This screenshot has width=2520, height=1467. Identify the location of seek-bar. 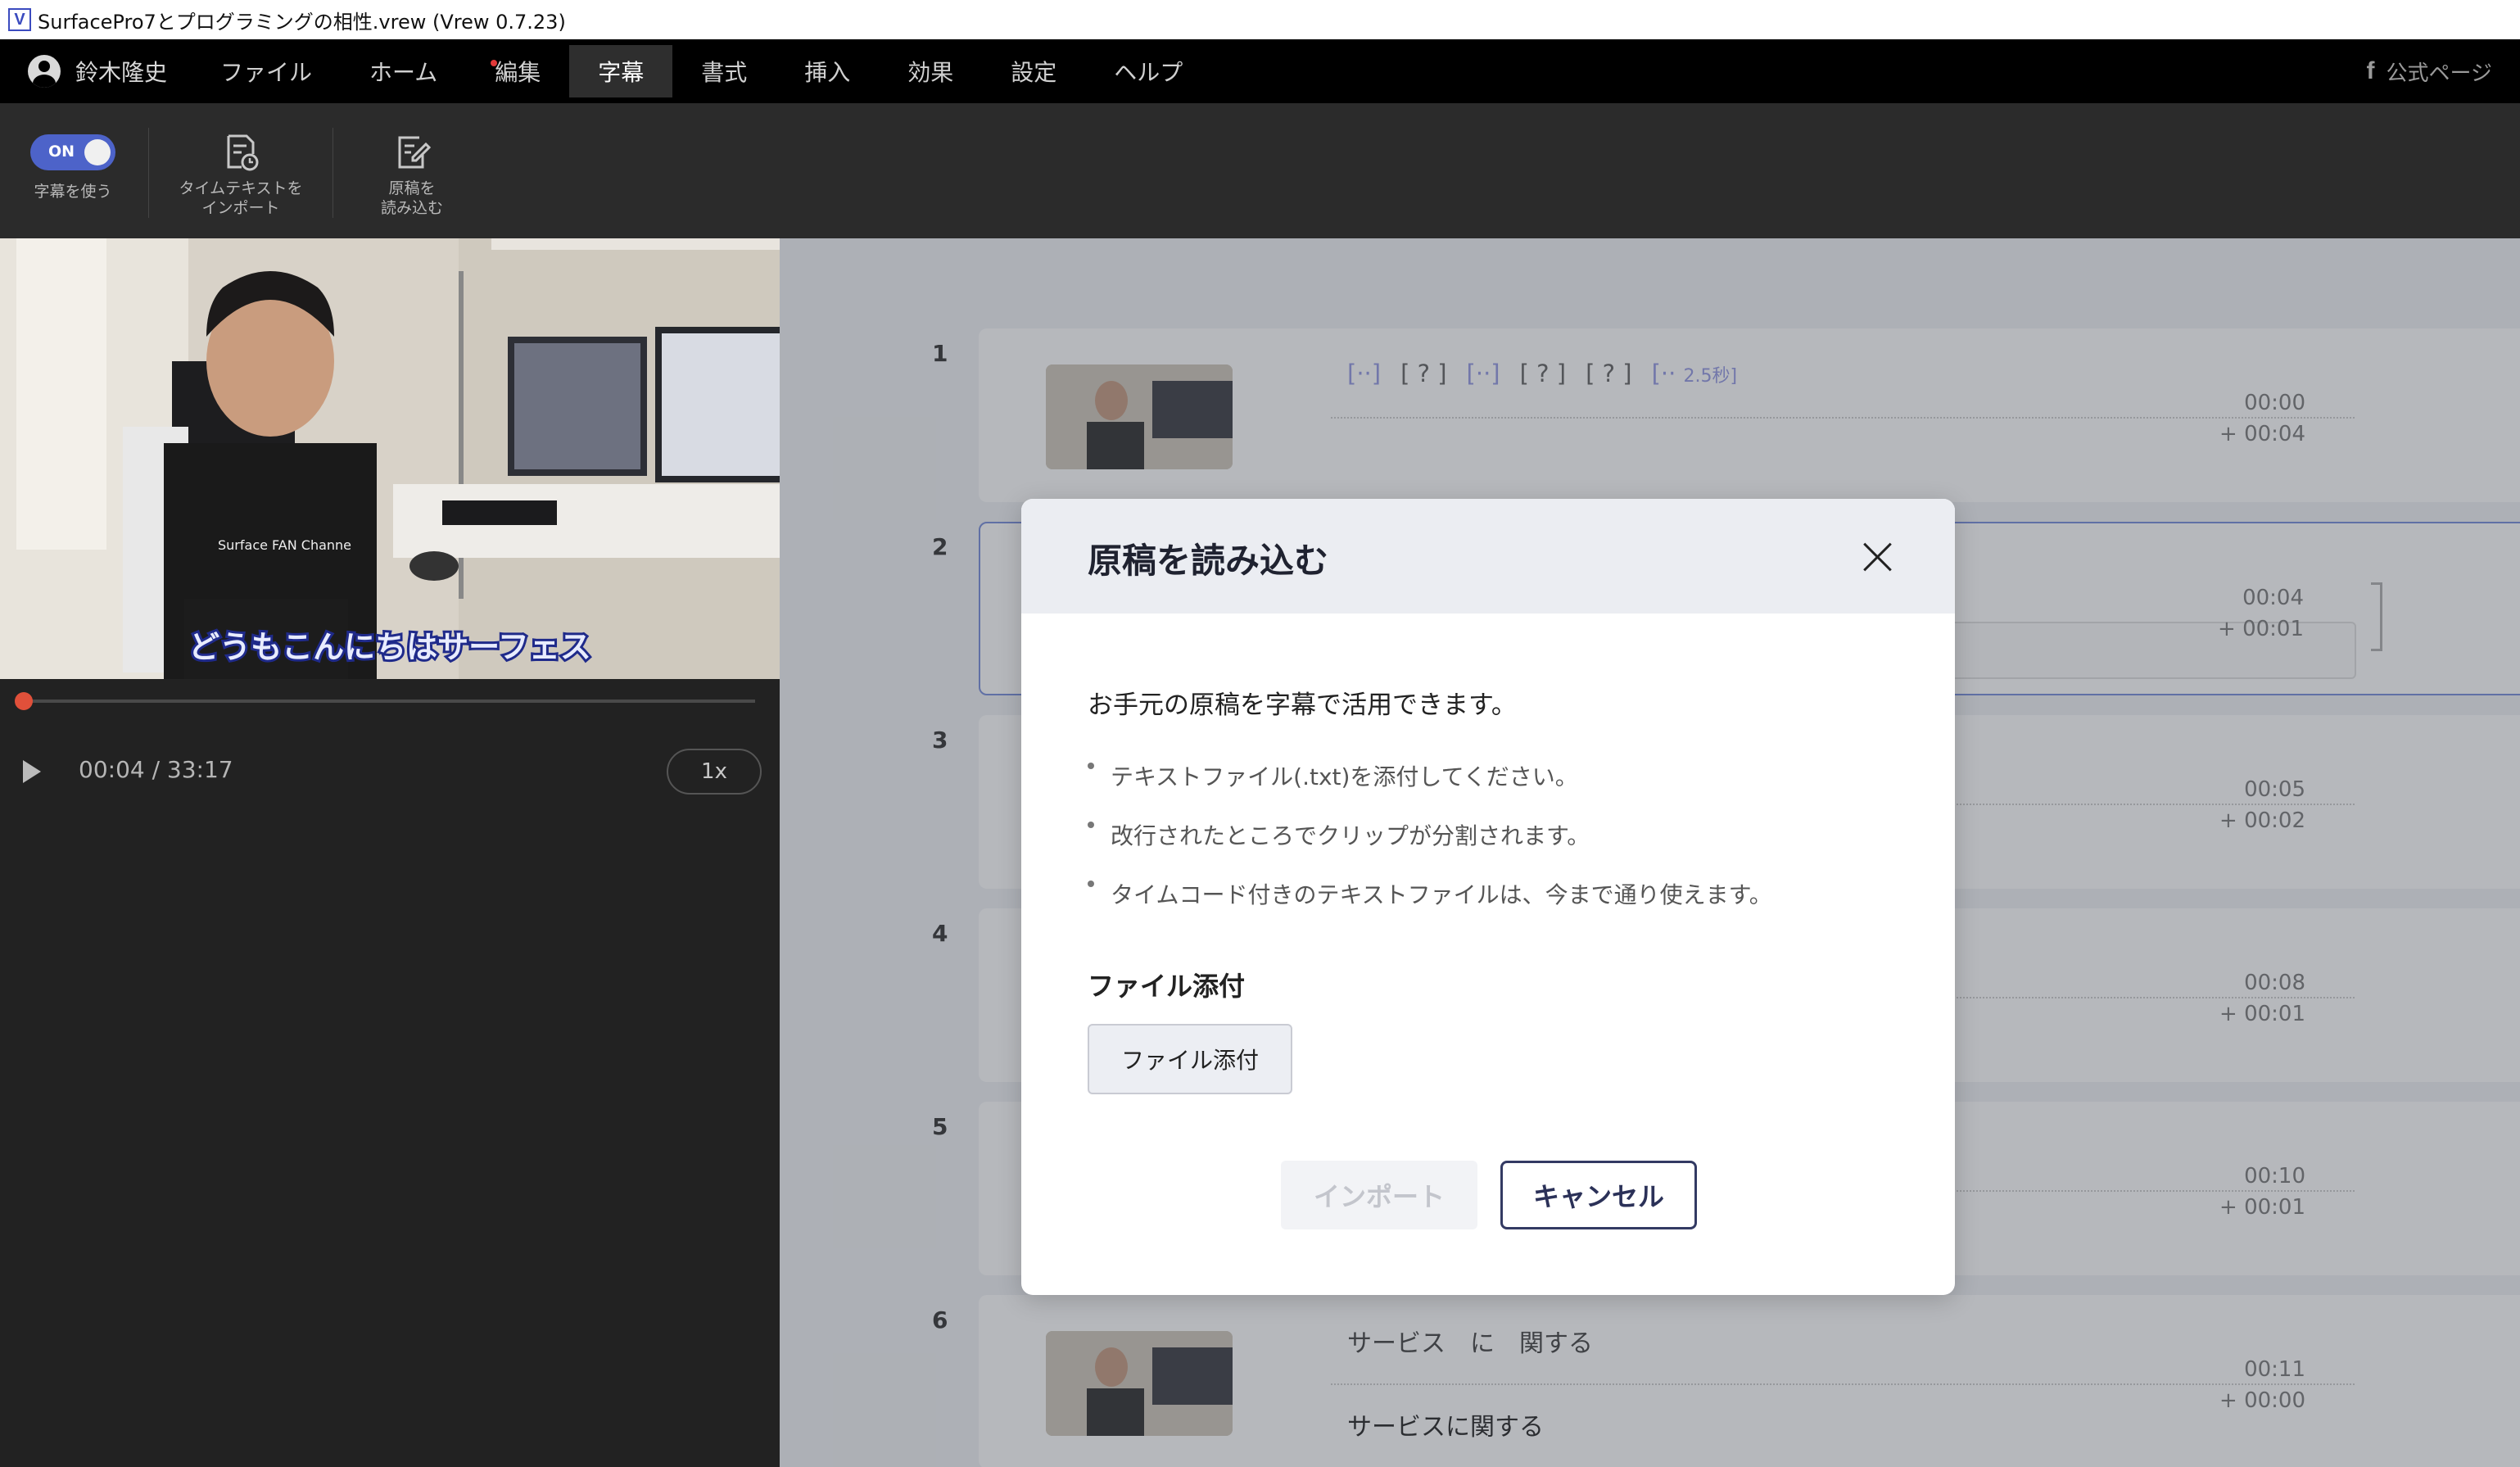
(389, 701).